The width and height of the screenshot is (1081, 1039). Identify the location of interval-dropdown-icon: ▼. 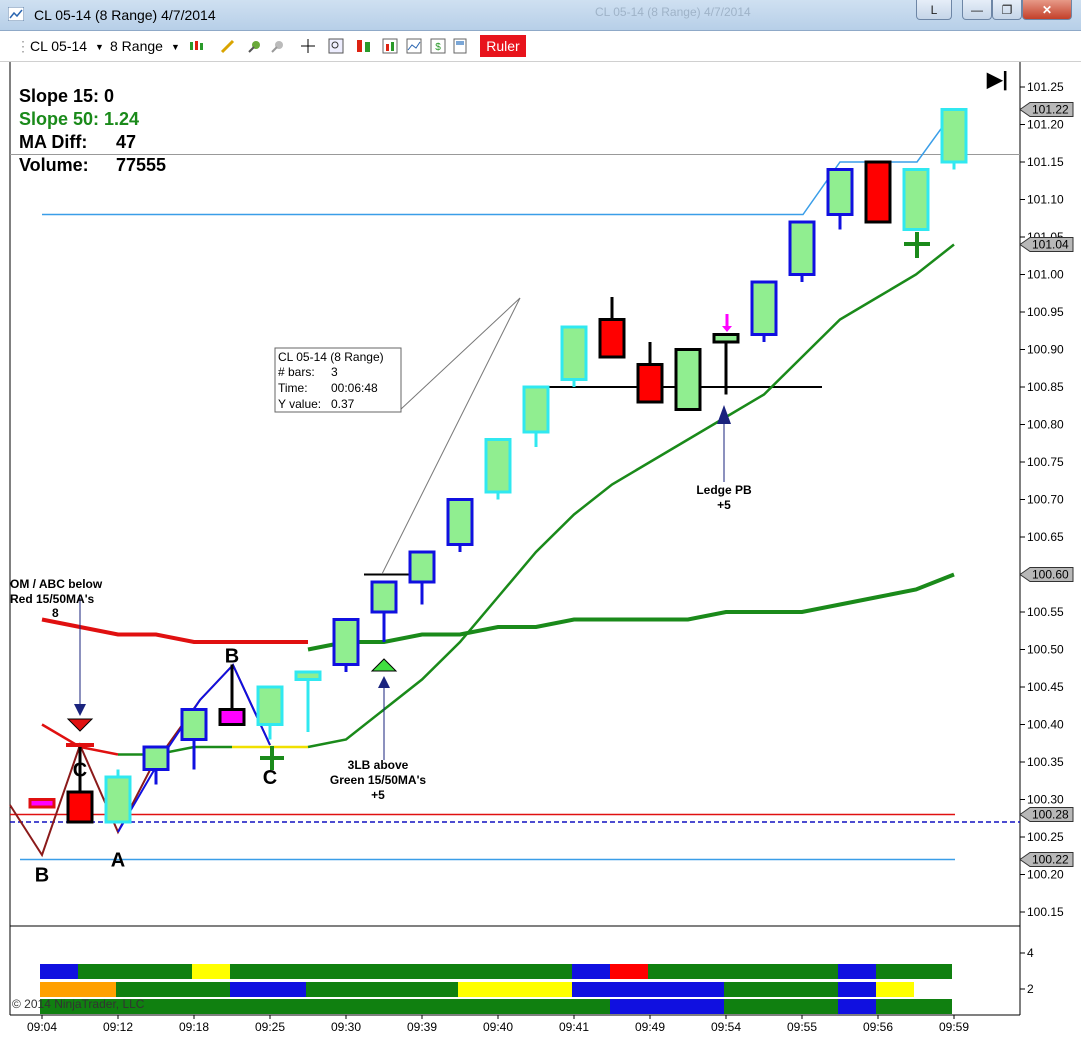
(175, 47).